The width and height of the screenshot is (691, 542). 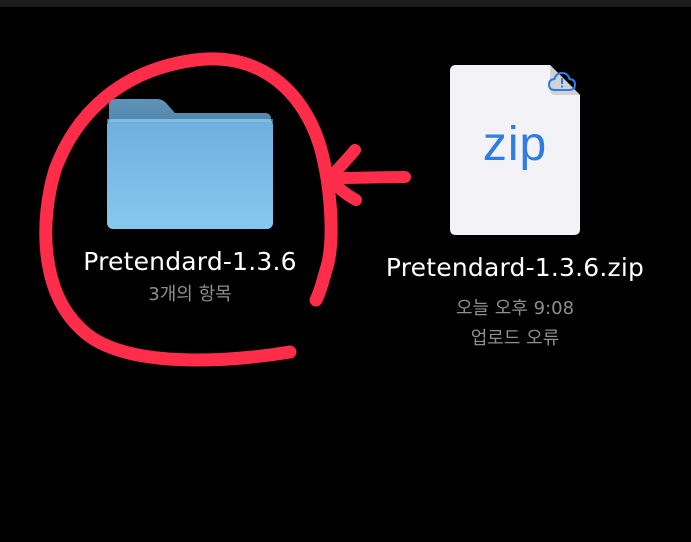 I want to click on zip-icon-label: zip, so click(x=515, y=144).